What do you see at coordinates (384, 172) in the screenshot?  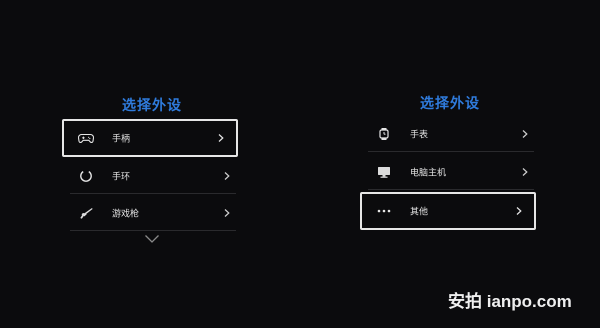 I see `monitor-icon` at bounding box center [384, 172].